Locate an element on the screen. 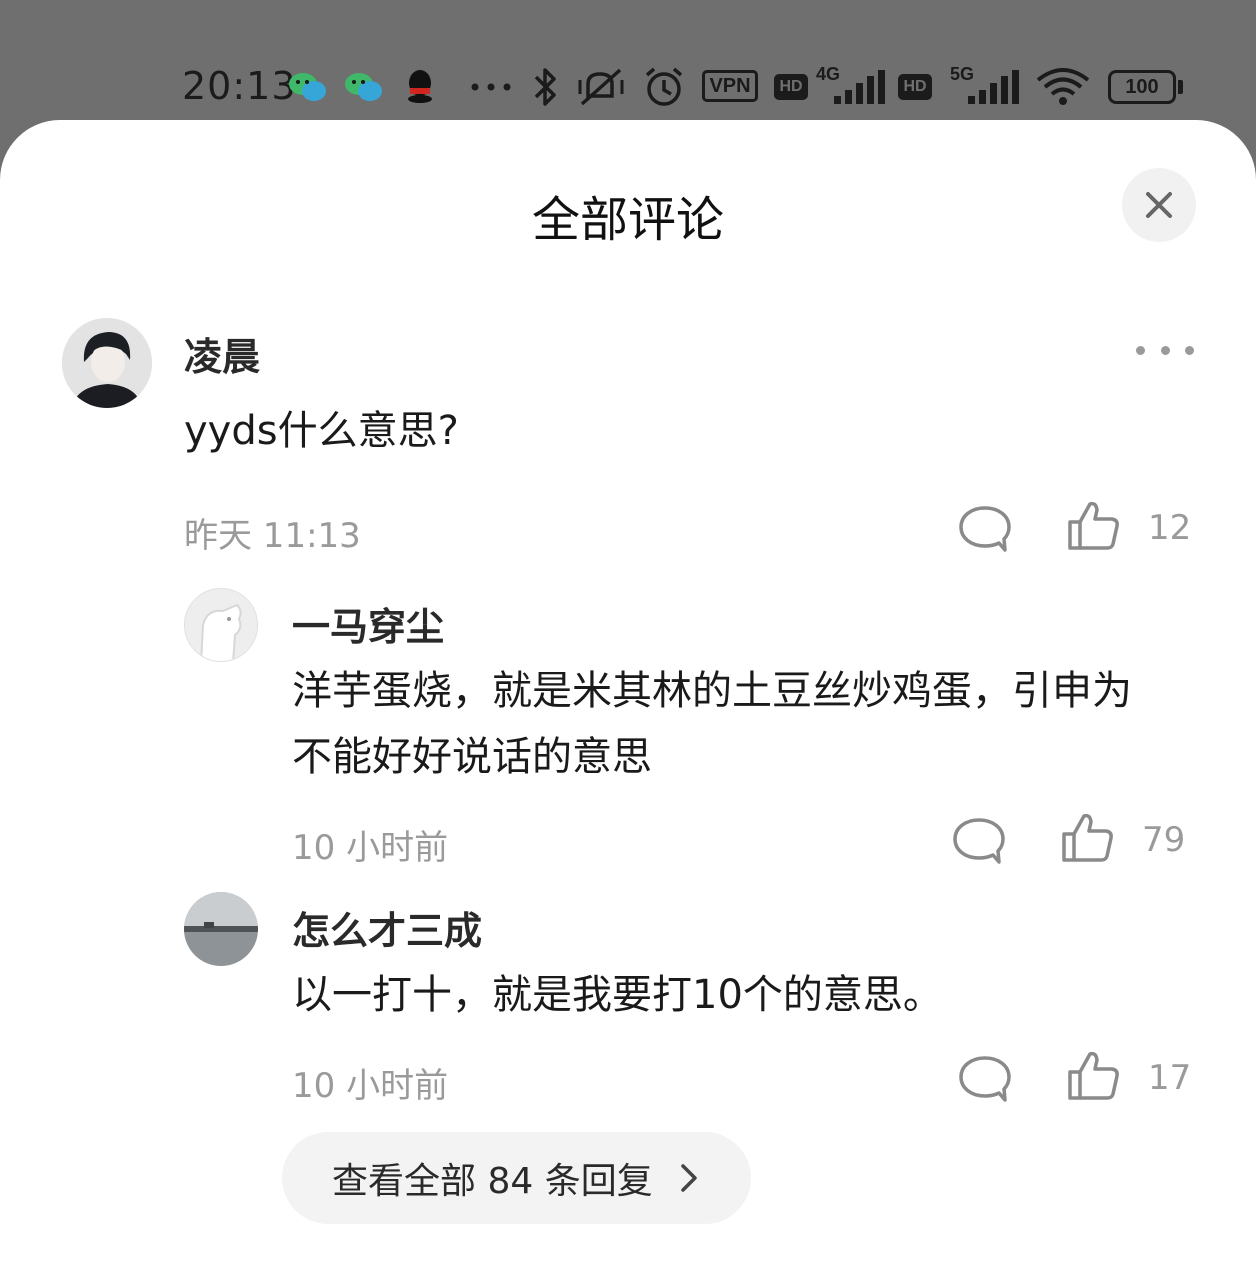 The height and width of the screenshot is (1280, 1256). like-count: 79 is located at coordinates (1164, 840).